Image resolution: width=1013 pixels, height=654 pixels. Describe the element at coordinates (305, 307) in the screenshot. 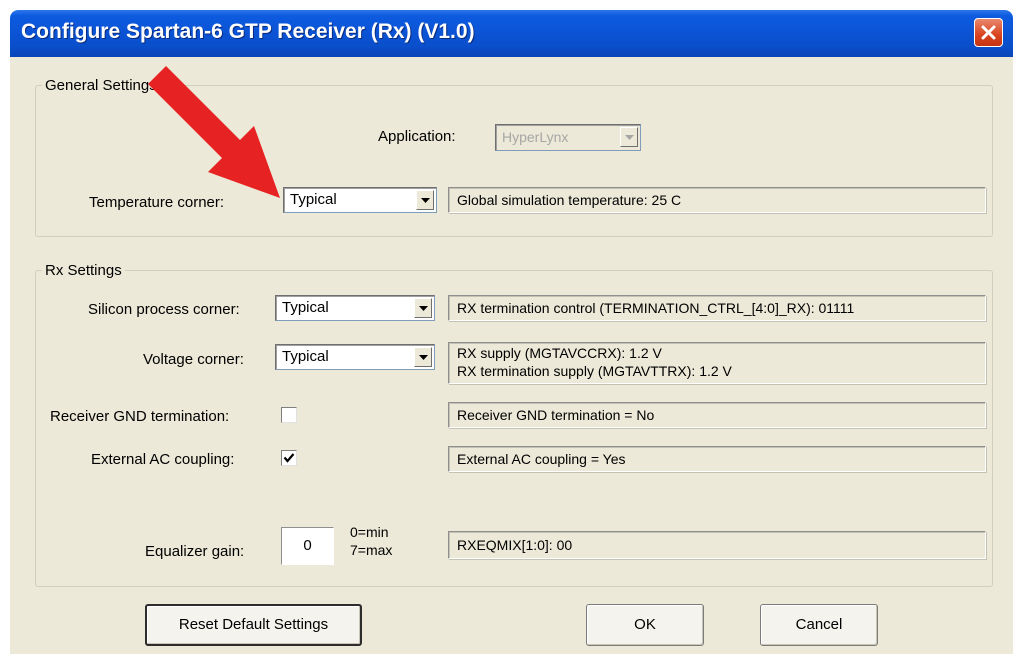

I see `silicon-process-value: Typical` at that location.